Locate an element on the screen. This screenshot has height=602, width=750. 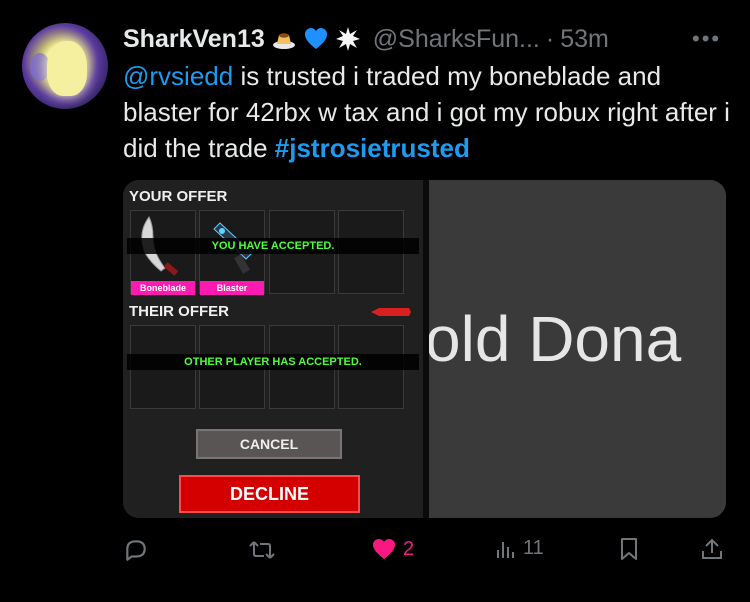
reply-button is located at coordinates (139, 550).